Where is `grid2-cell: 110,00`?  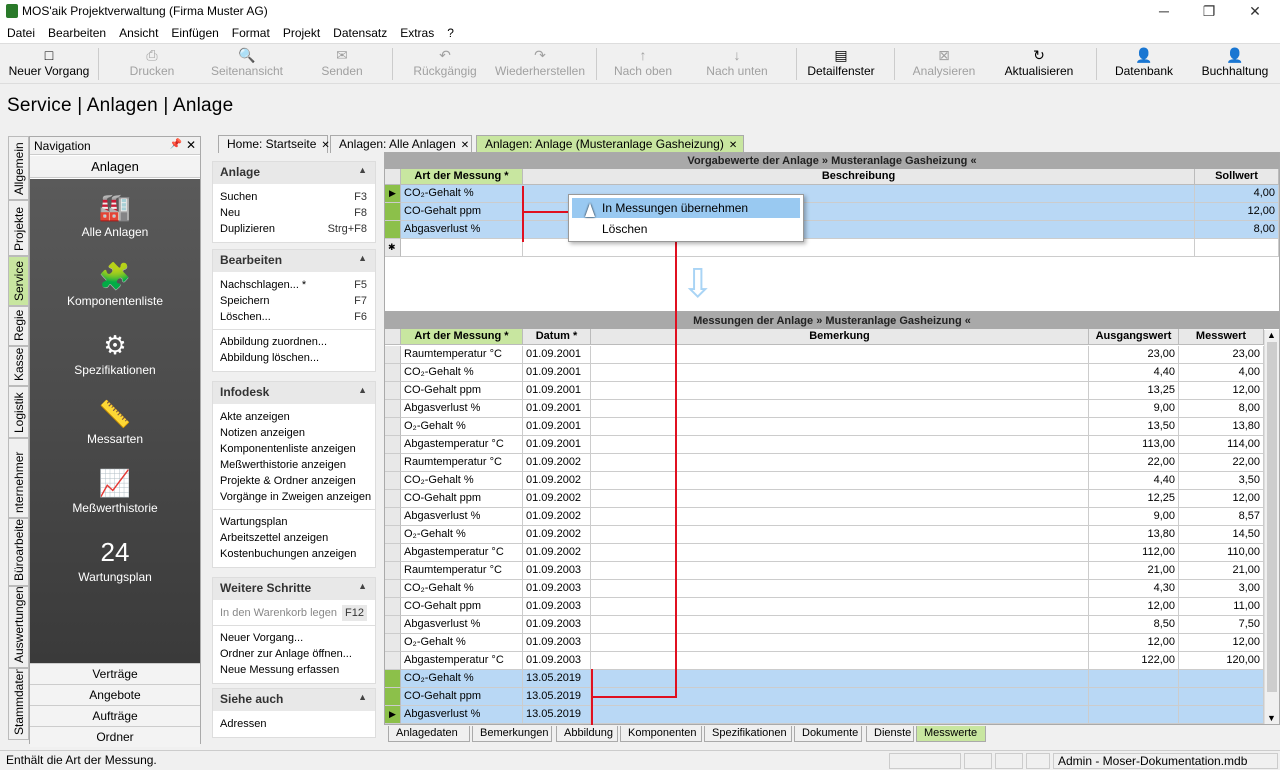 grid2-cell: 110,00 is located at coordinates (1221, 553).